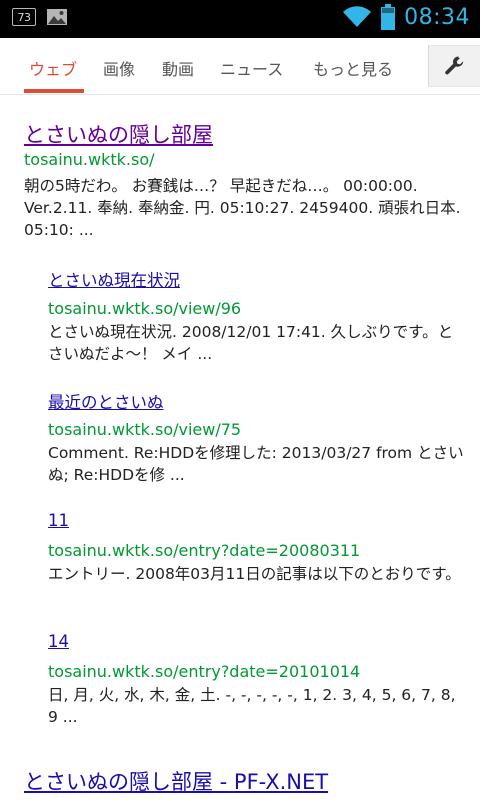  What do you see at coordinates (40, 17) in the screenshot?
I see `status-bar-notifications: 73` at bounding box center [40, 17].